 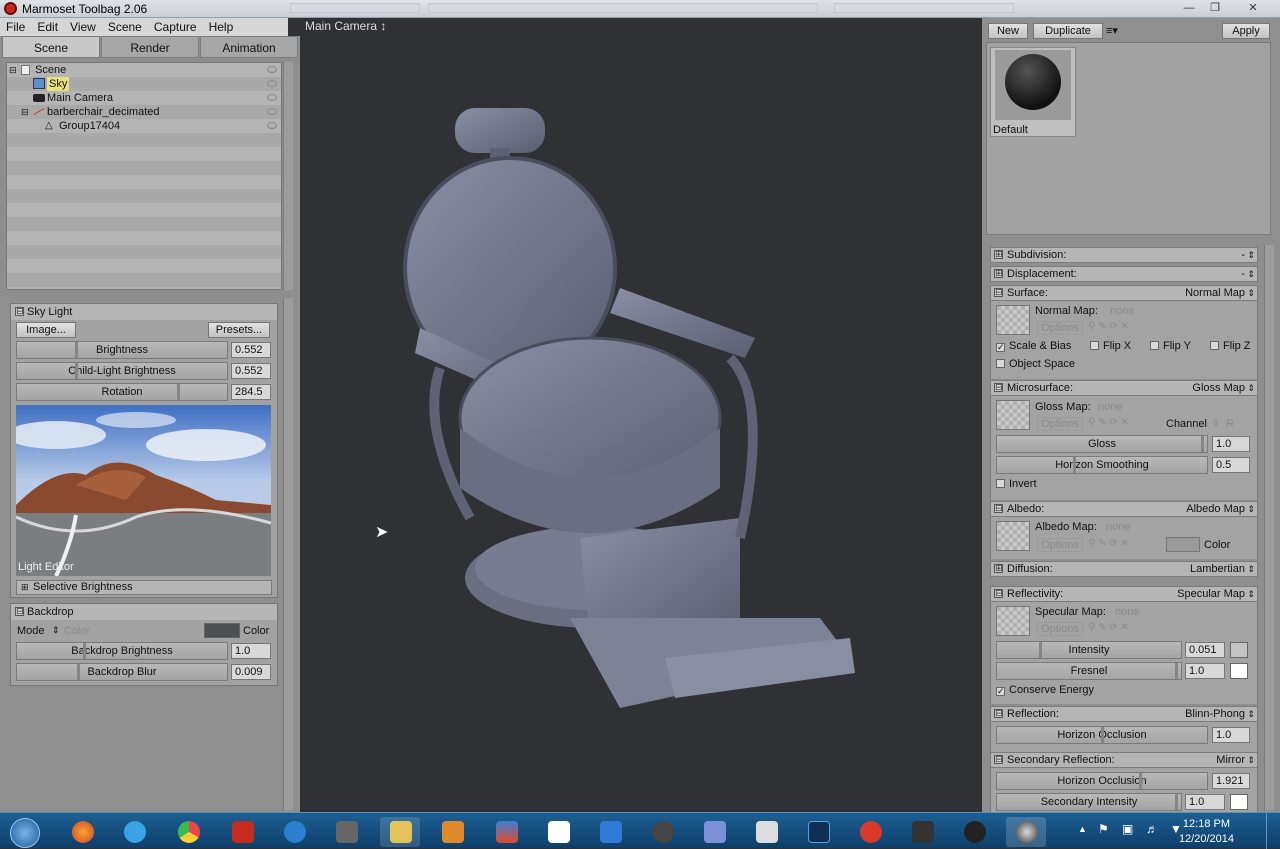 What do you see at coordinates (150, 47) in the screenshot?
I see `tab-render: Render` at bounding box center [150, 47].